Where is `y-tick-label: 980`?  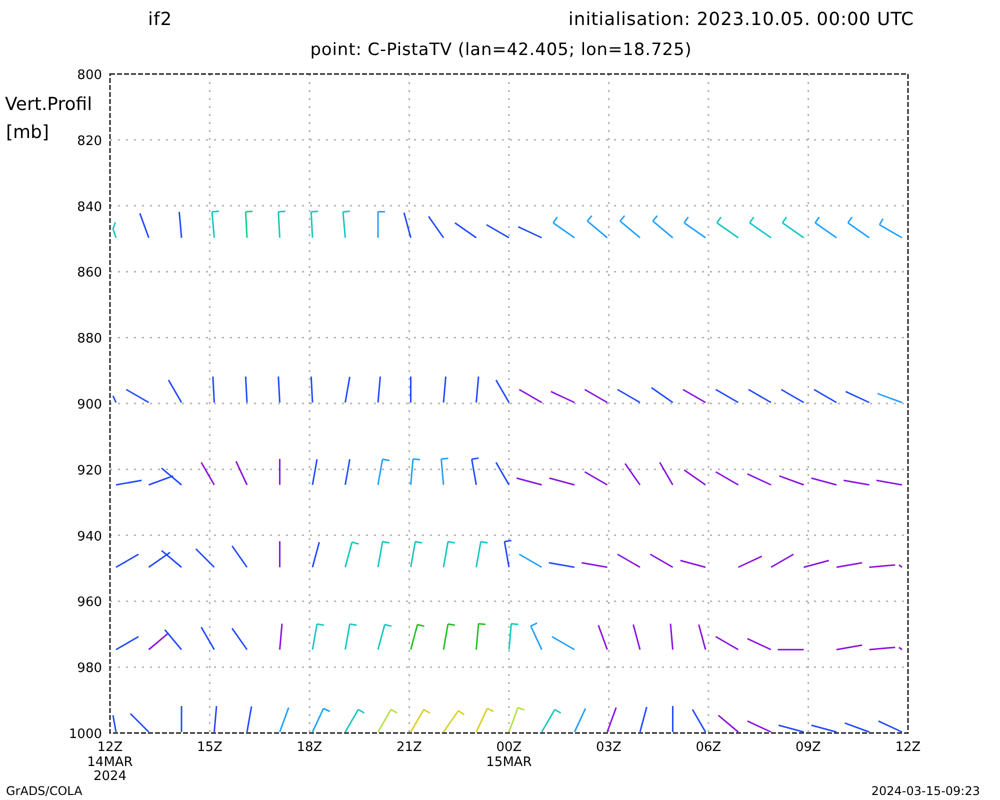 y-tick-label: 980 is located at coordinates (89, 668).